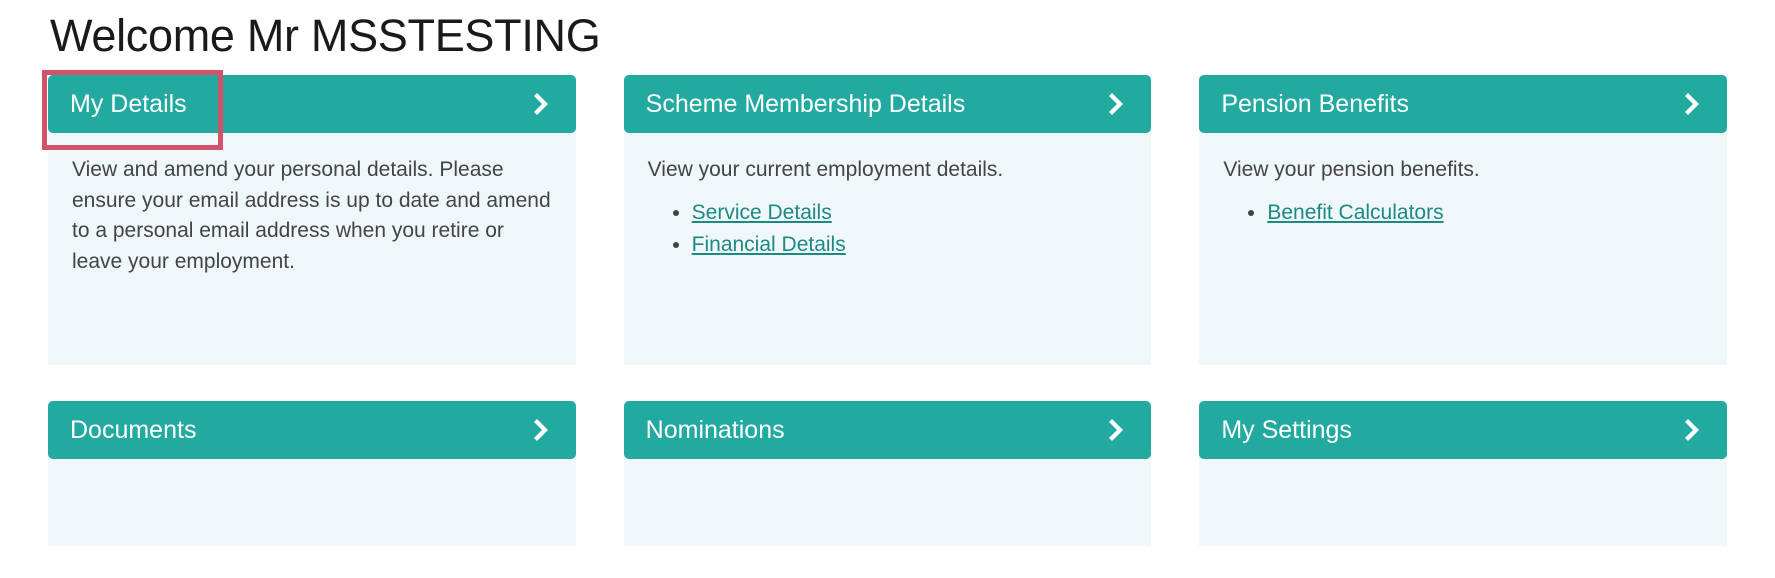 The width and height of the screenshot is (1775, 578). Describe the element at coordinates (325, 35) in the screenshot. I see `page-title: Welcome Mr MSSTESTING` at that location.